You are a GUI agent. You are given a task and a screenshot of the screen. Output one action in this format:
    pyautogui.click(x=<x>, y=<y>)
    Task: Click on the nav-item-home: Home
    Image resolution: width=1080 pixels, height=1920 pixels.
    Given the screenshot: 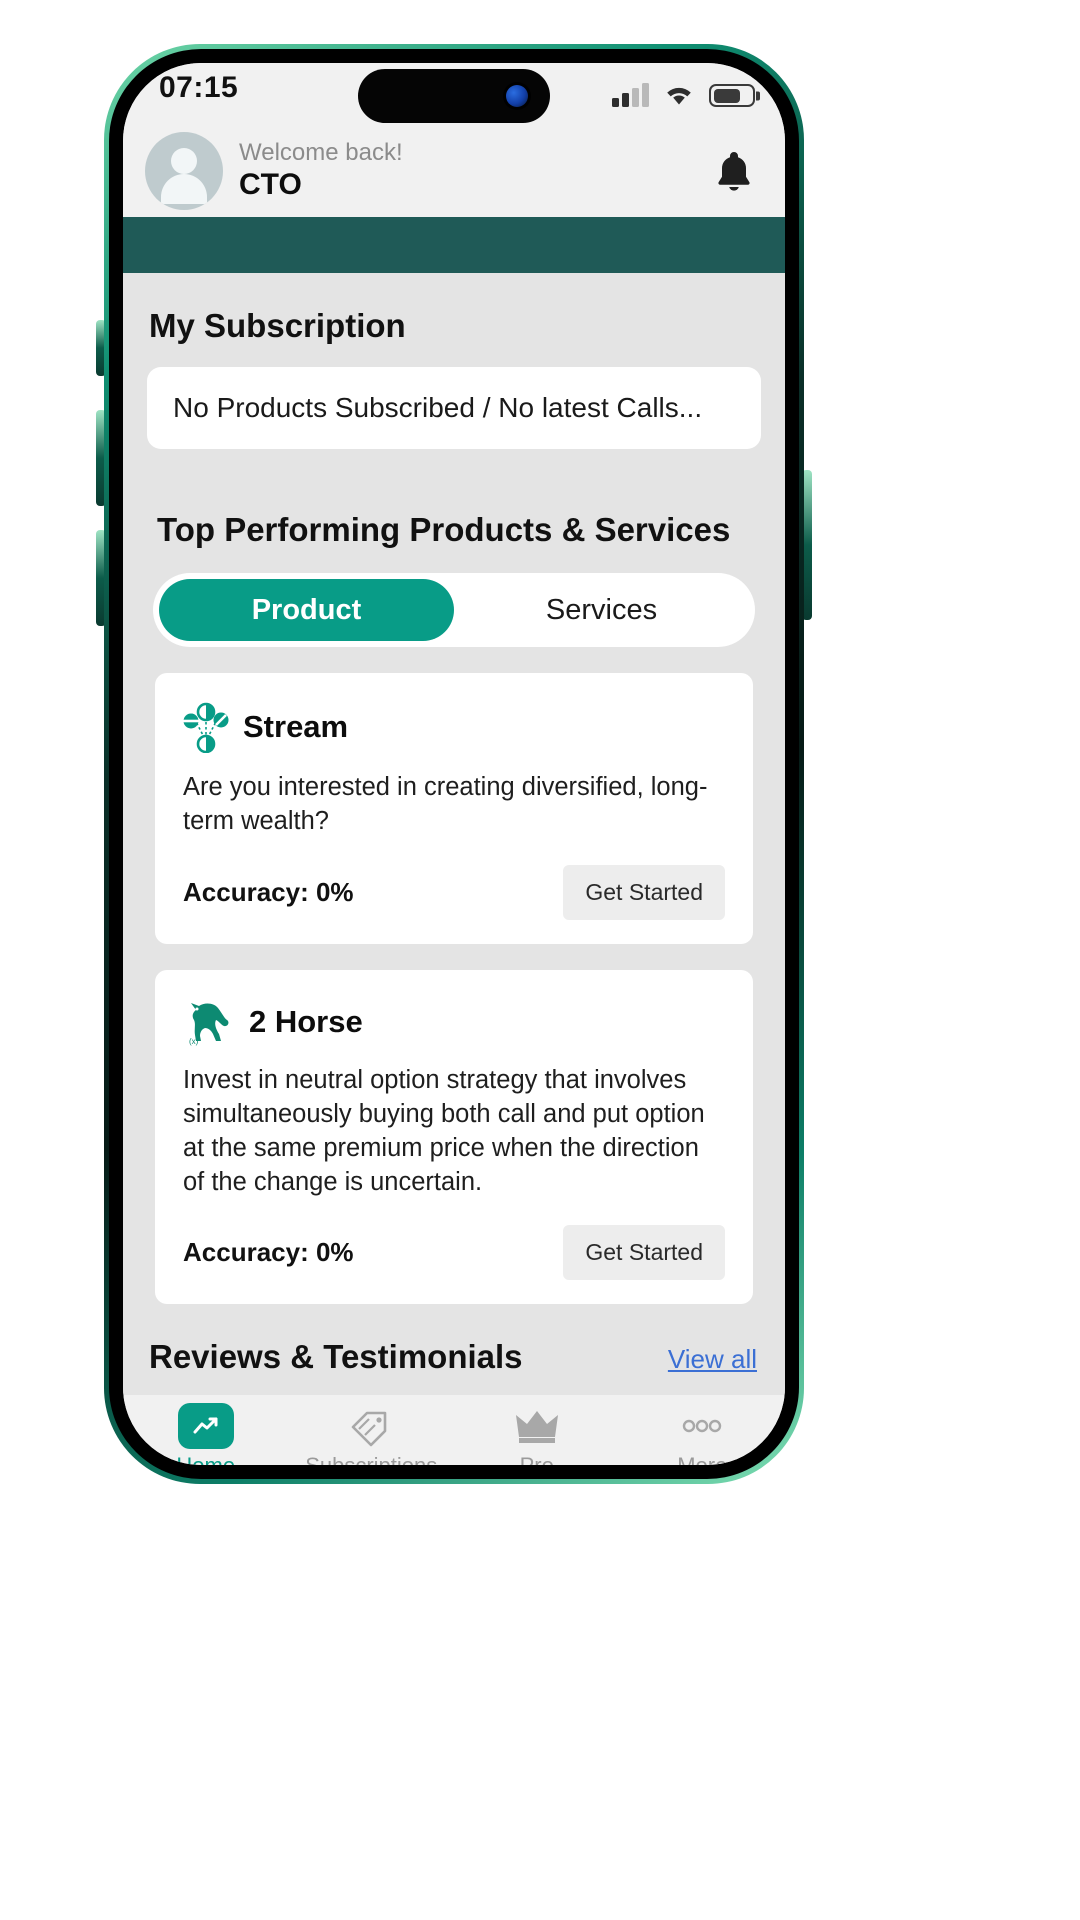 What is the action you would take?
    pyautogui.click(x=206, y=1434)
    